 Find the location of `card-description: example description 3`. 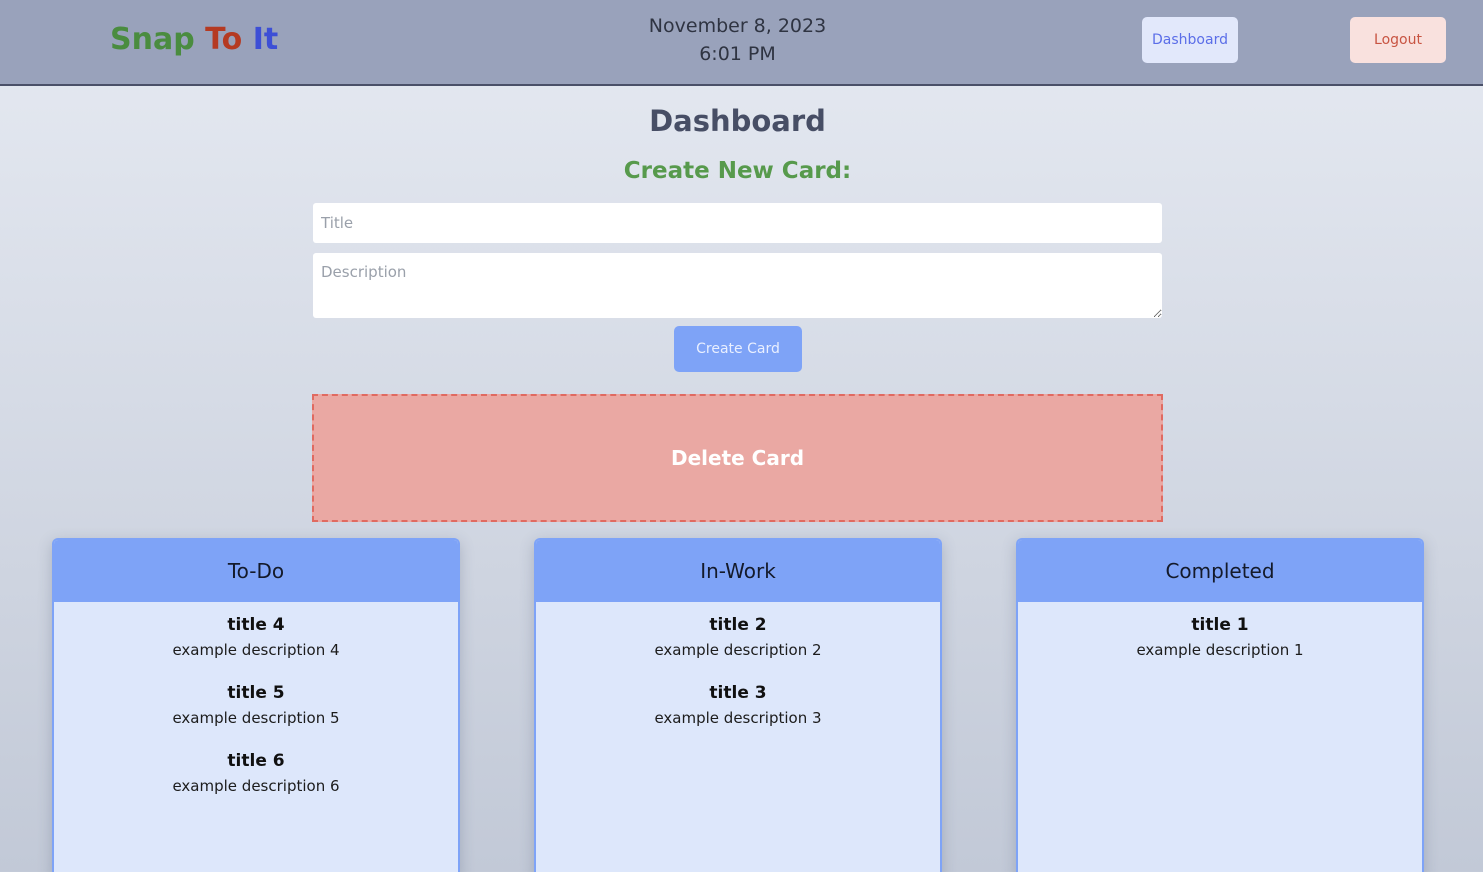

card-description: example description 3 is located at coordinates (738, 718).